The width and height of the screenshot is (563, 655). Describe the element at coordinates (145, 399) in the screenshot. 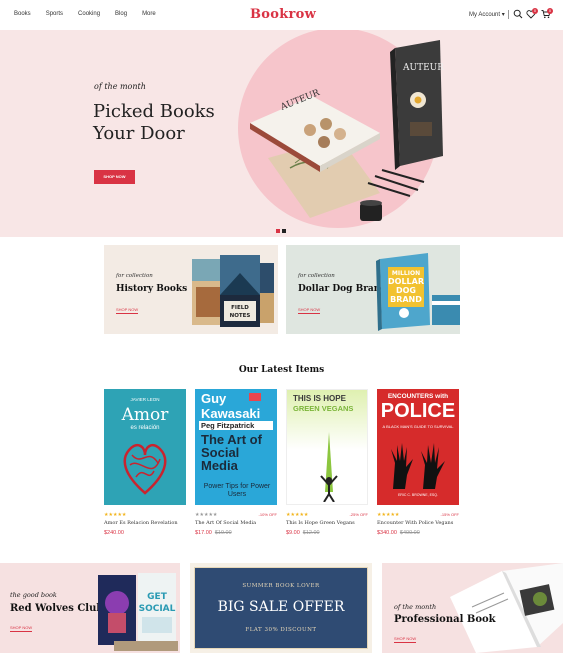

I see `cover-author: JAVIER LEON` at that location.